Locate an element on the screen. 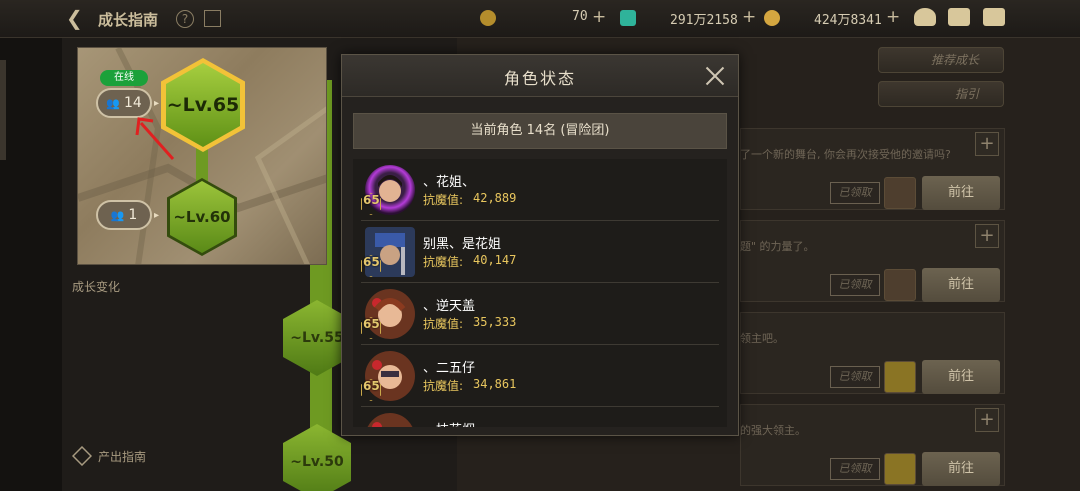 This screenshot has height=491, width=1080. currency-value: 70 is located at coordinates (580, 16).